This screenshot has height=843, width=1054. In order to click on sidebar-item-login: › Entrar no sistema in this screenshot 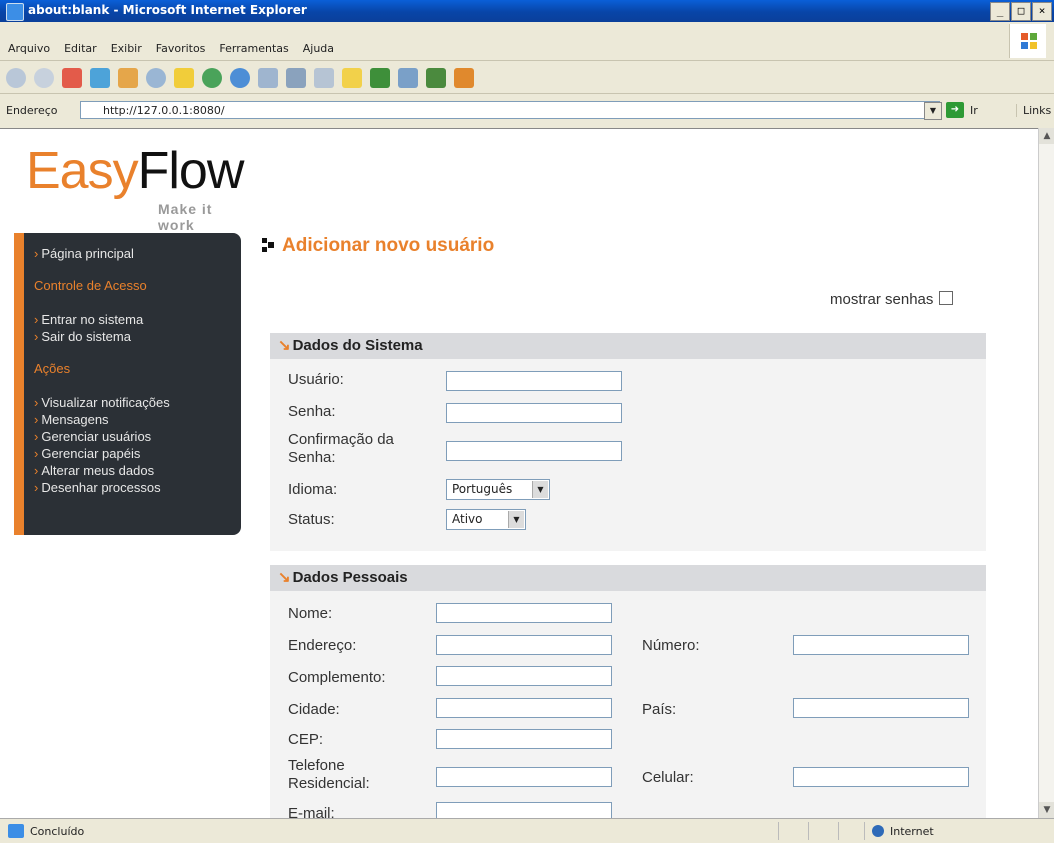, I will do `click(132, 319)`.